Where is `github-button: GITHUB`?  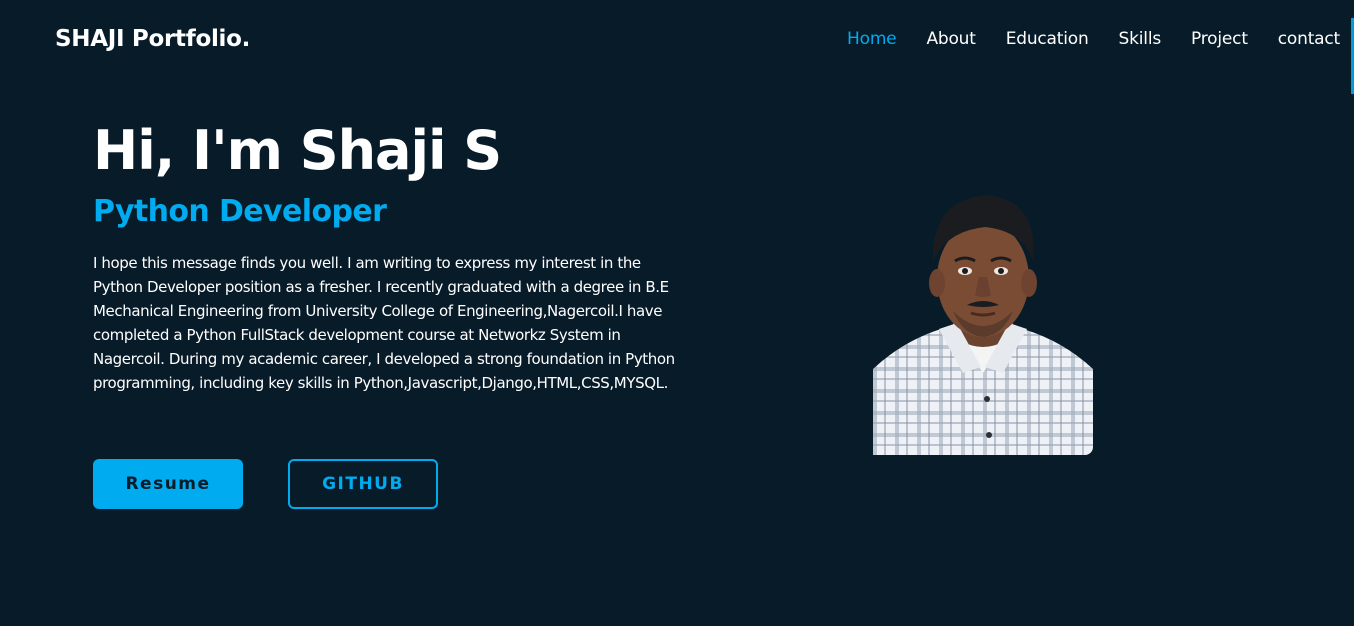
github-button: GITHUB is located at coordinates (363, 484).